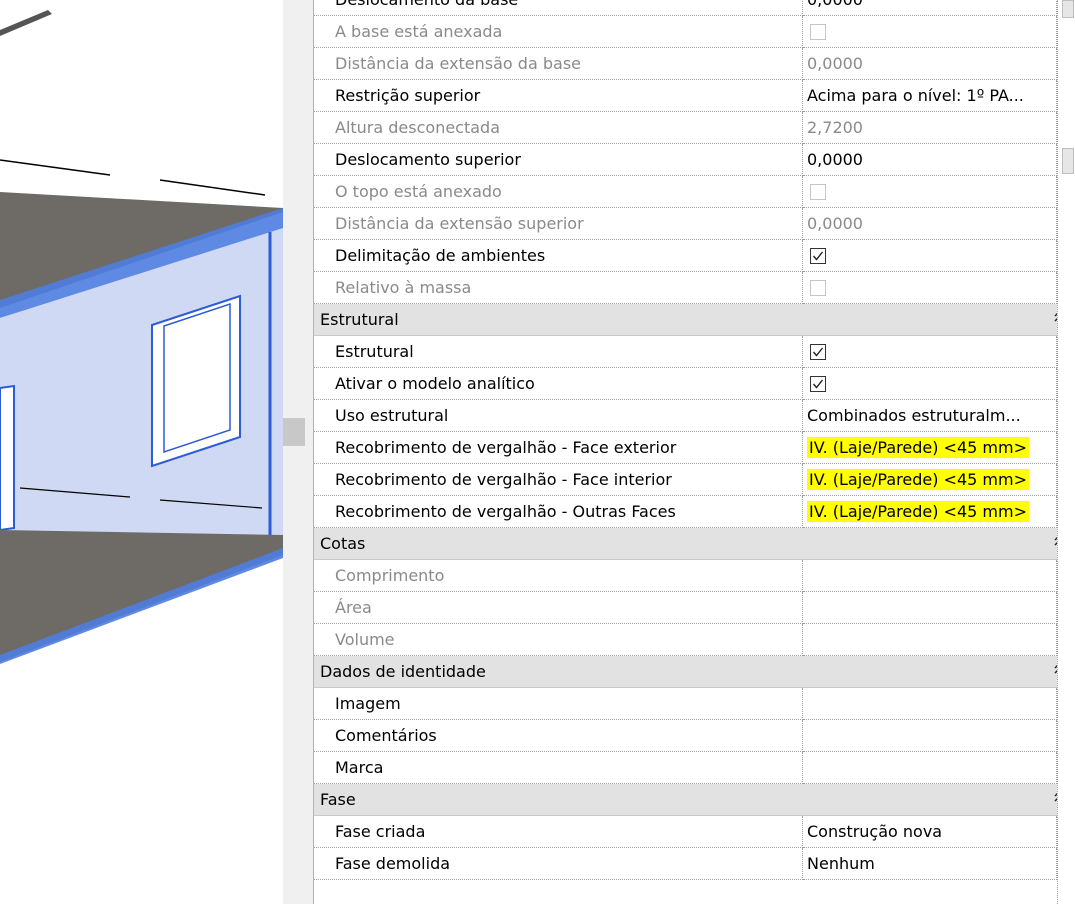 The width and height of the screenshot is (1075, 904). I want to click on property-name: Fase criada, so click(558, 832).